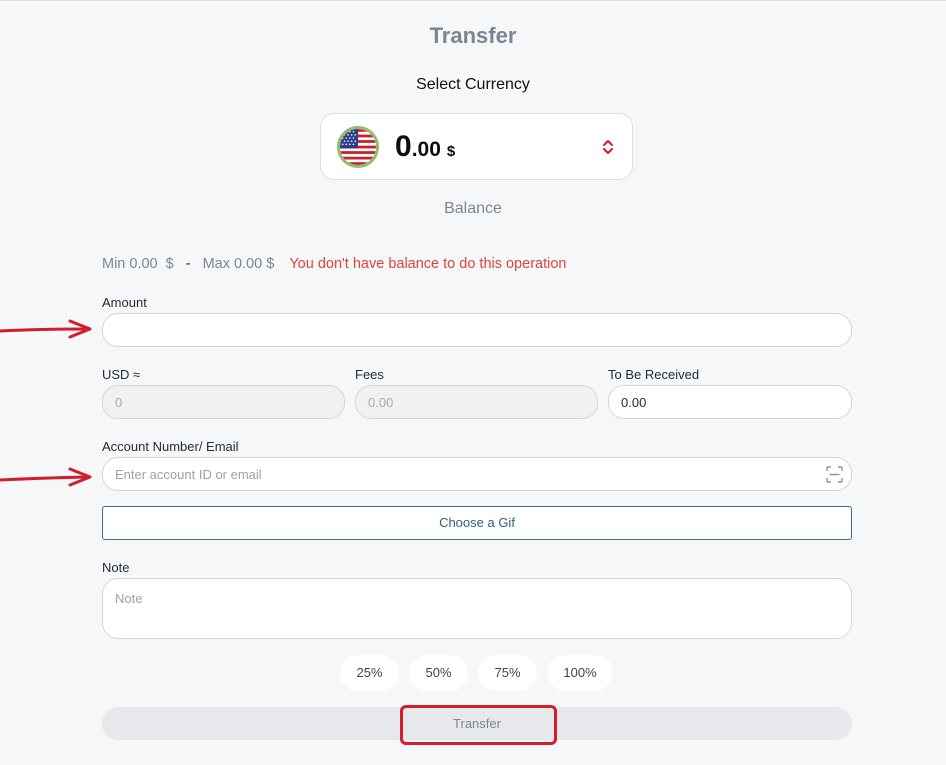 The height and width of the screenshot is (765, 946). Describe the element at coordinates (654, 374) in the screenshot. I see `to-be-received-label: To Be Received` at that location.